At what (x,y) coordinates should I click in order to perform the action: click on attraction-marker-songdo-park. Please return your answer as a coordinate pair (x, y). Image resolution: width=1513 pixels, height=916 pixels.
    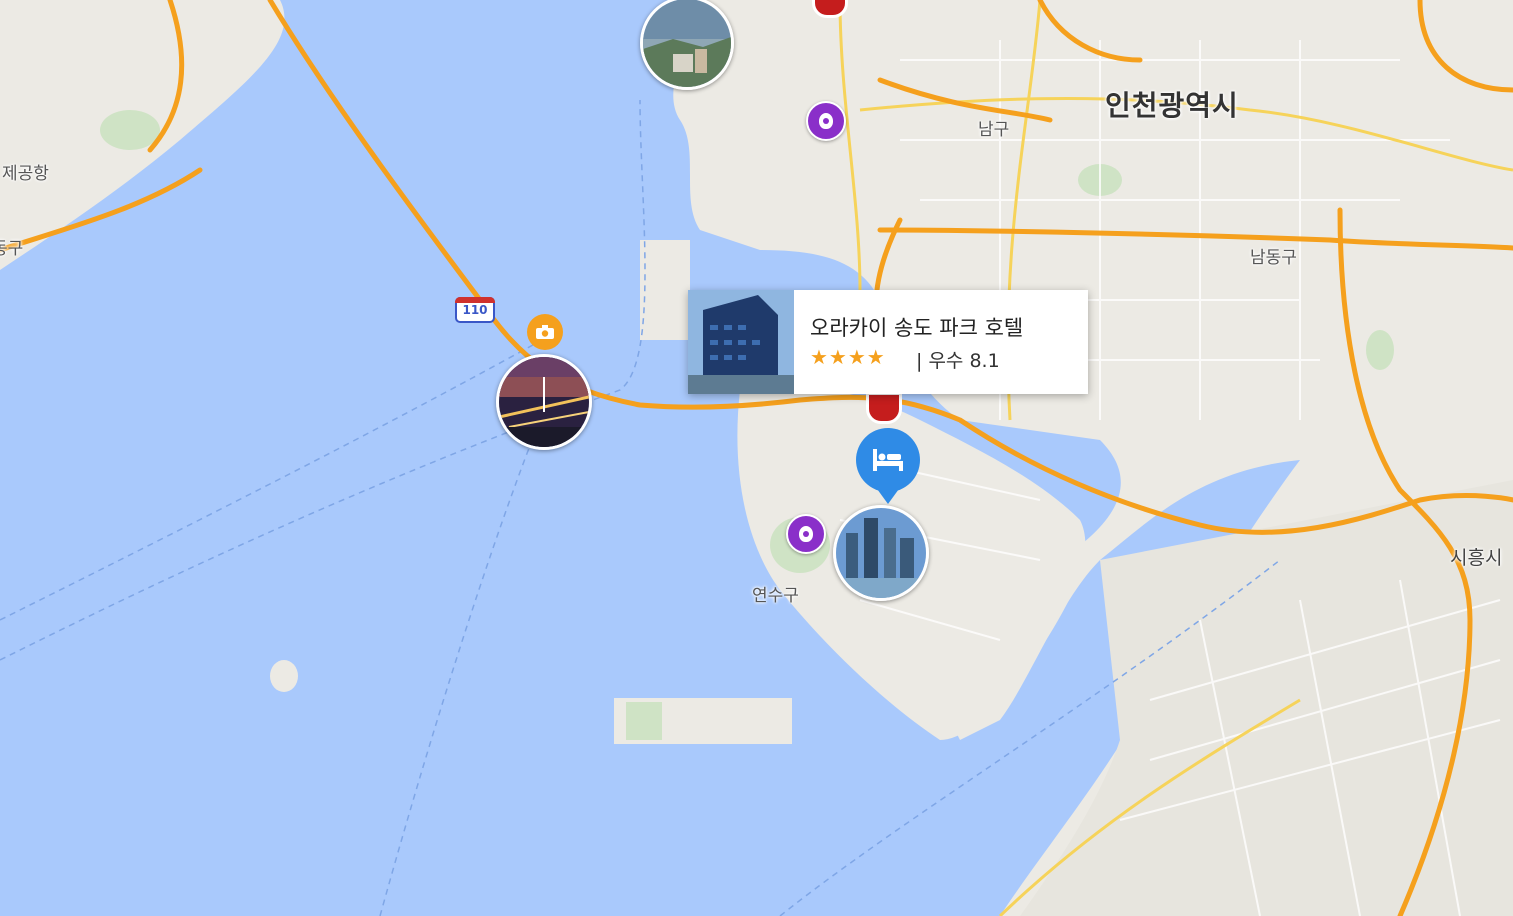
    Looking at the image, I should click on (806, 534).